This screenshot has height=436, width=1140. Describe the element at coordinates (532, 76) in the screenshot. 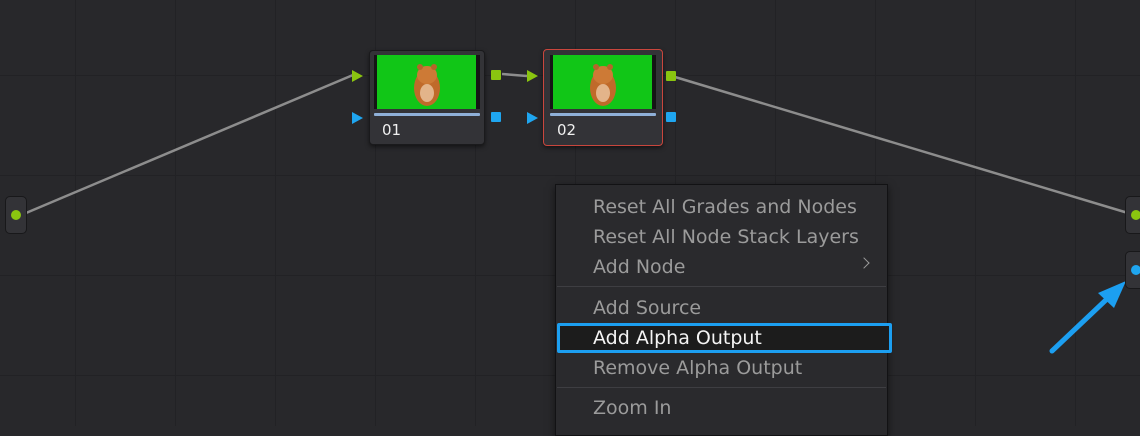

I see `node-02-rgb-input-port` at that location.